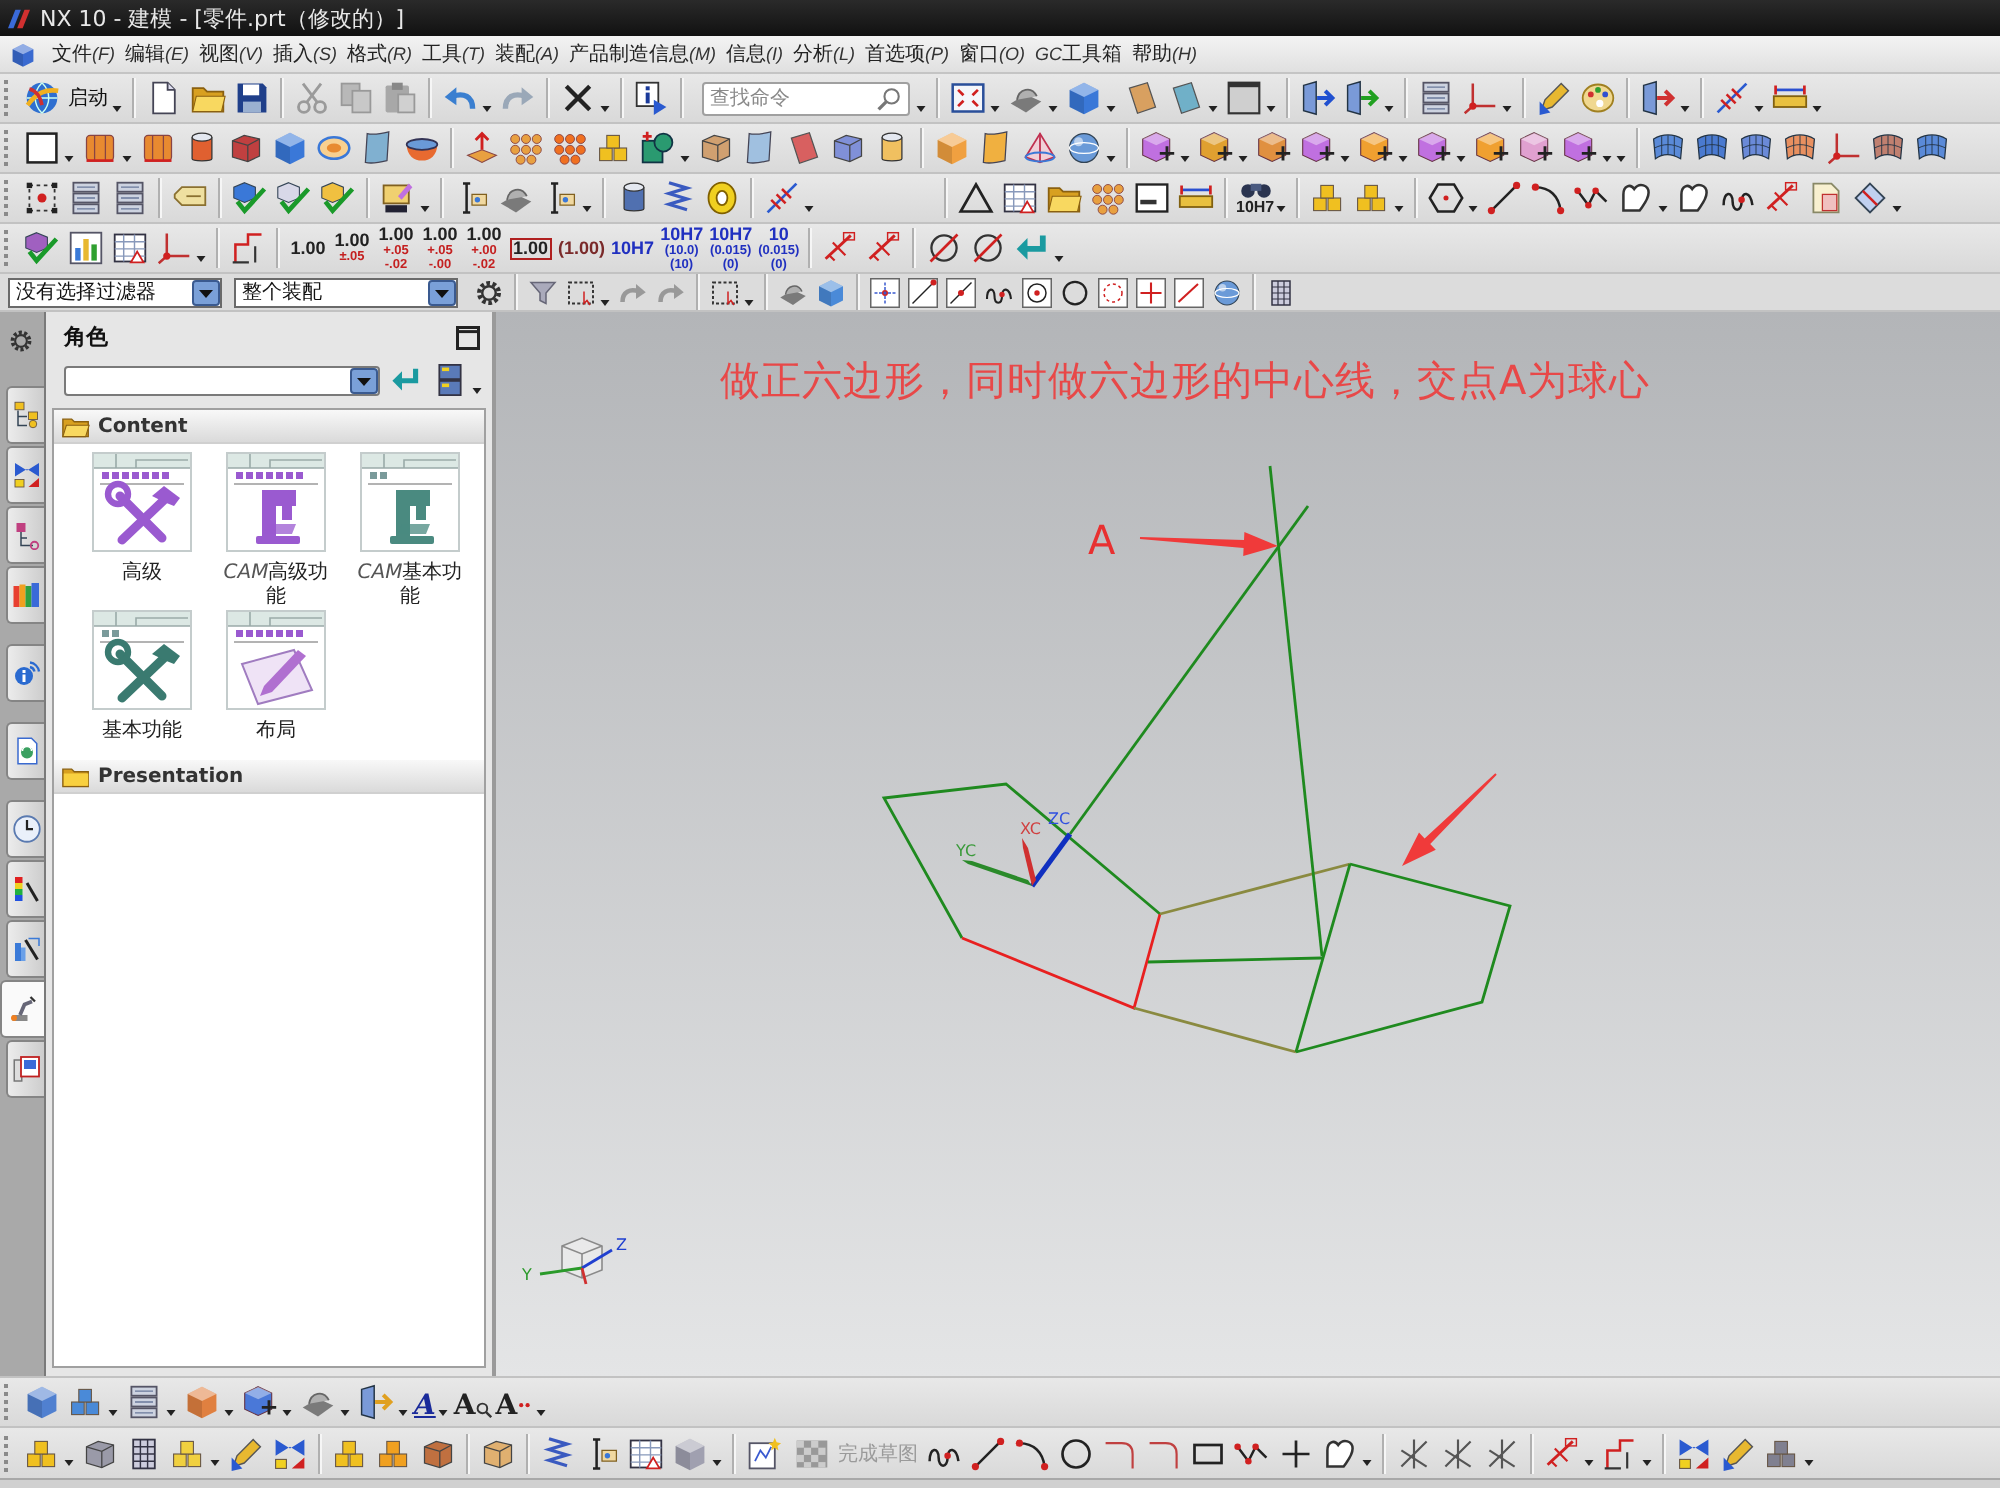 The image size is (2000, 1488). What do you see at coordinates (410, 531) in the screenshot?
I see `role-item: CAM基本功能` at bounding box center [410, 531].